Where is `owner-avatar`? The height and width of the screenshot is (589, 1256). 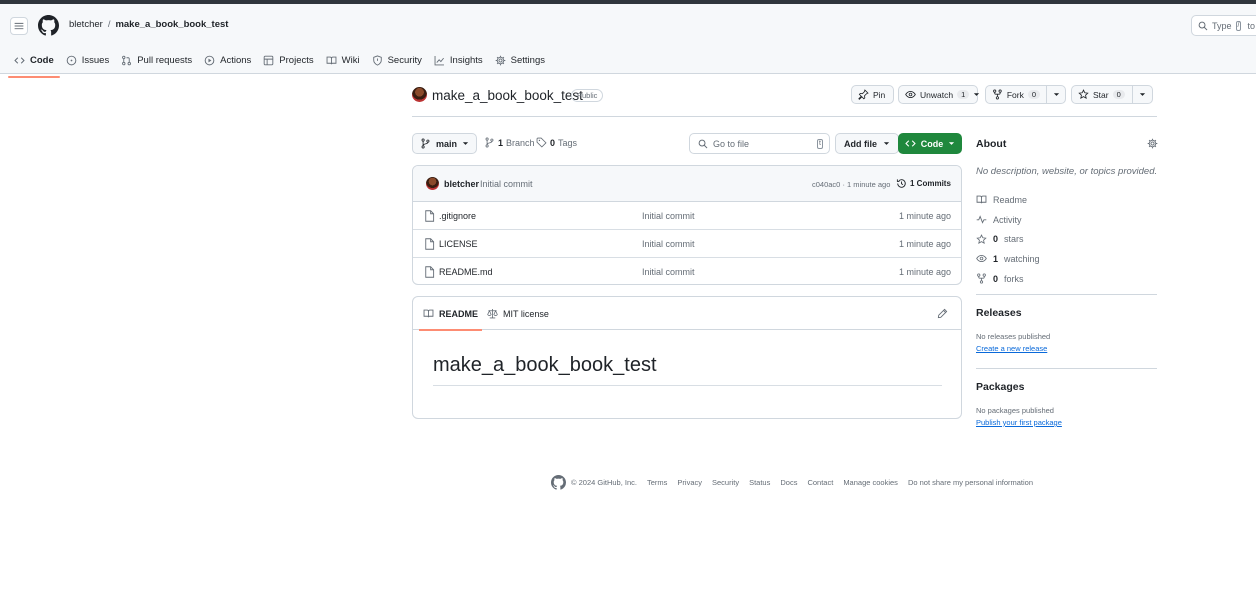 owner-avatar is located at coordinates (419, 94).